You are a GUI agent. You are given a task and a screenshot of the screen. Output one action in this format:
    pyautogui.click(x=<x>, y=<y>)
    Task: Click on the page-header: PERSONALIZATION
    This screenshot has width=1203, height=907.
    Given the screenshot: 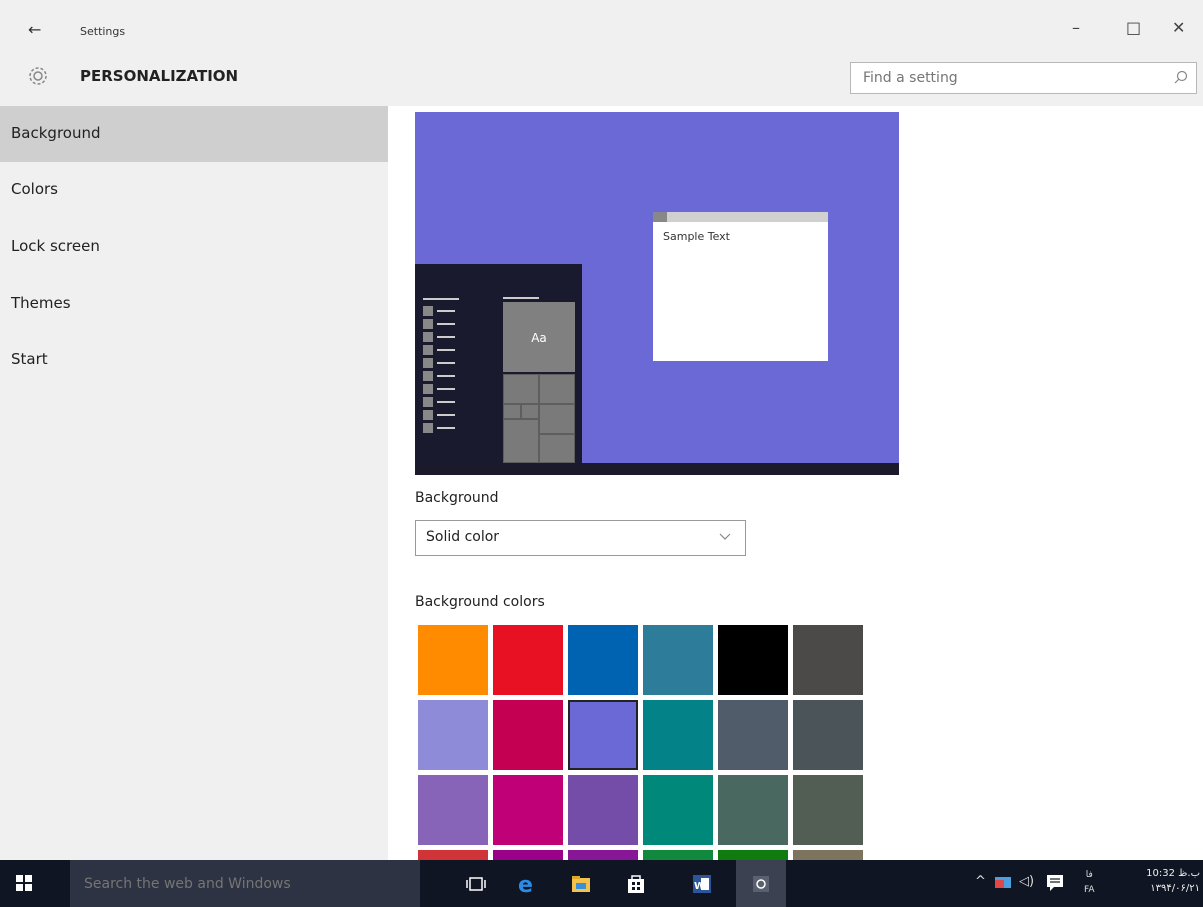 What is the action you would take?
    pyautogui.click(x=601, y=84)
    